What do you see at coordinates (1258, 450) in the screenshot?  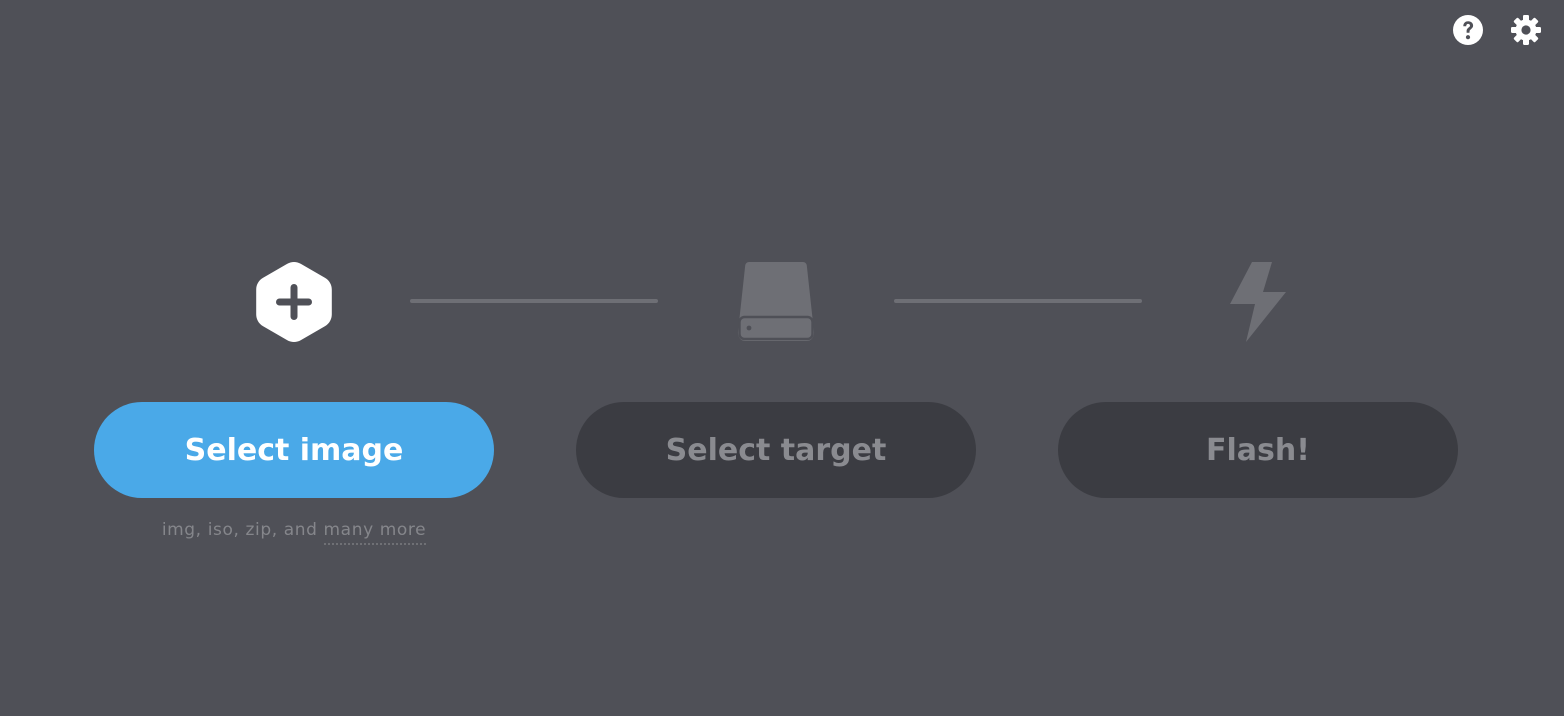 I see `flash-button: Flash!` at bounding box center [1258, 450].